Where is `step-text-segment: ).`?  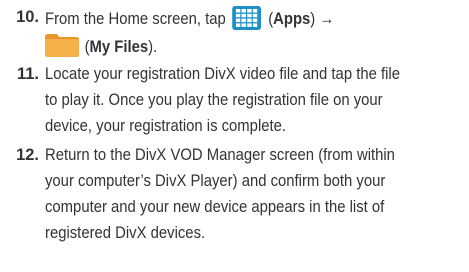 step-text-segment: ). is located at coordinates (153, 47).